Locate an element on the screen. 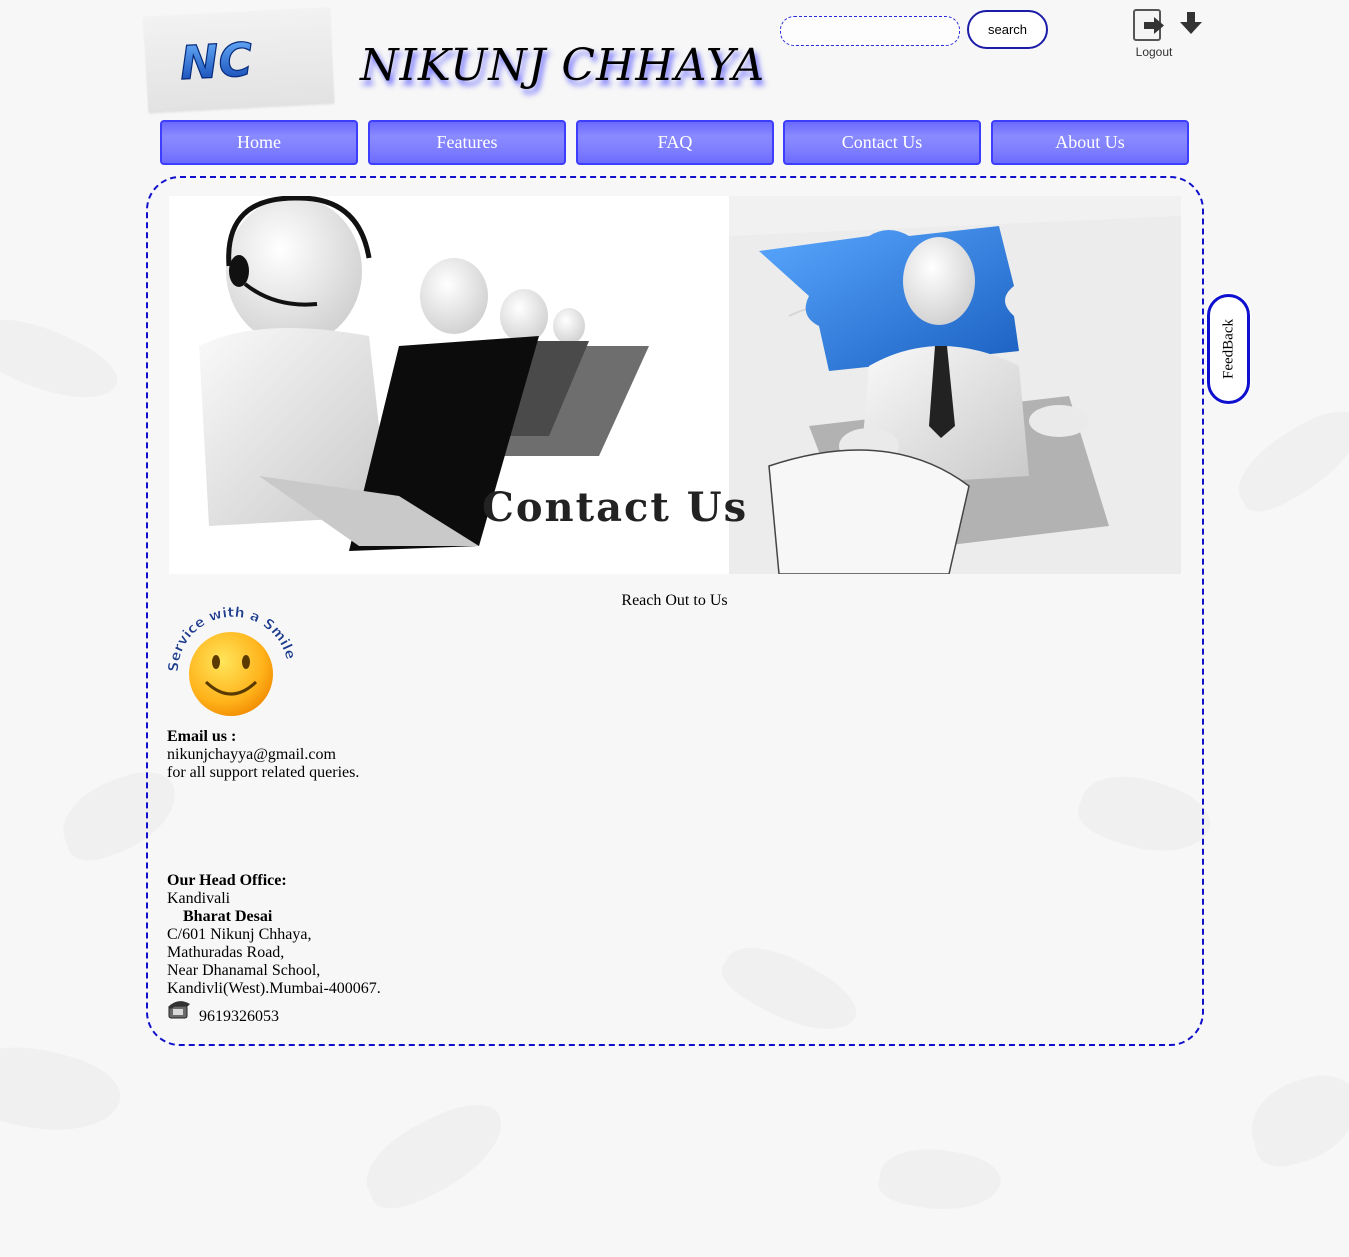 This screenshot has height=1257, width=1349. nav-faq: FAQ is located at coordinates (675, 142).